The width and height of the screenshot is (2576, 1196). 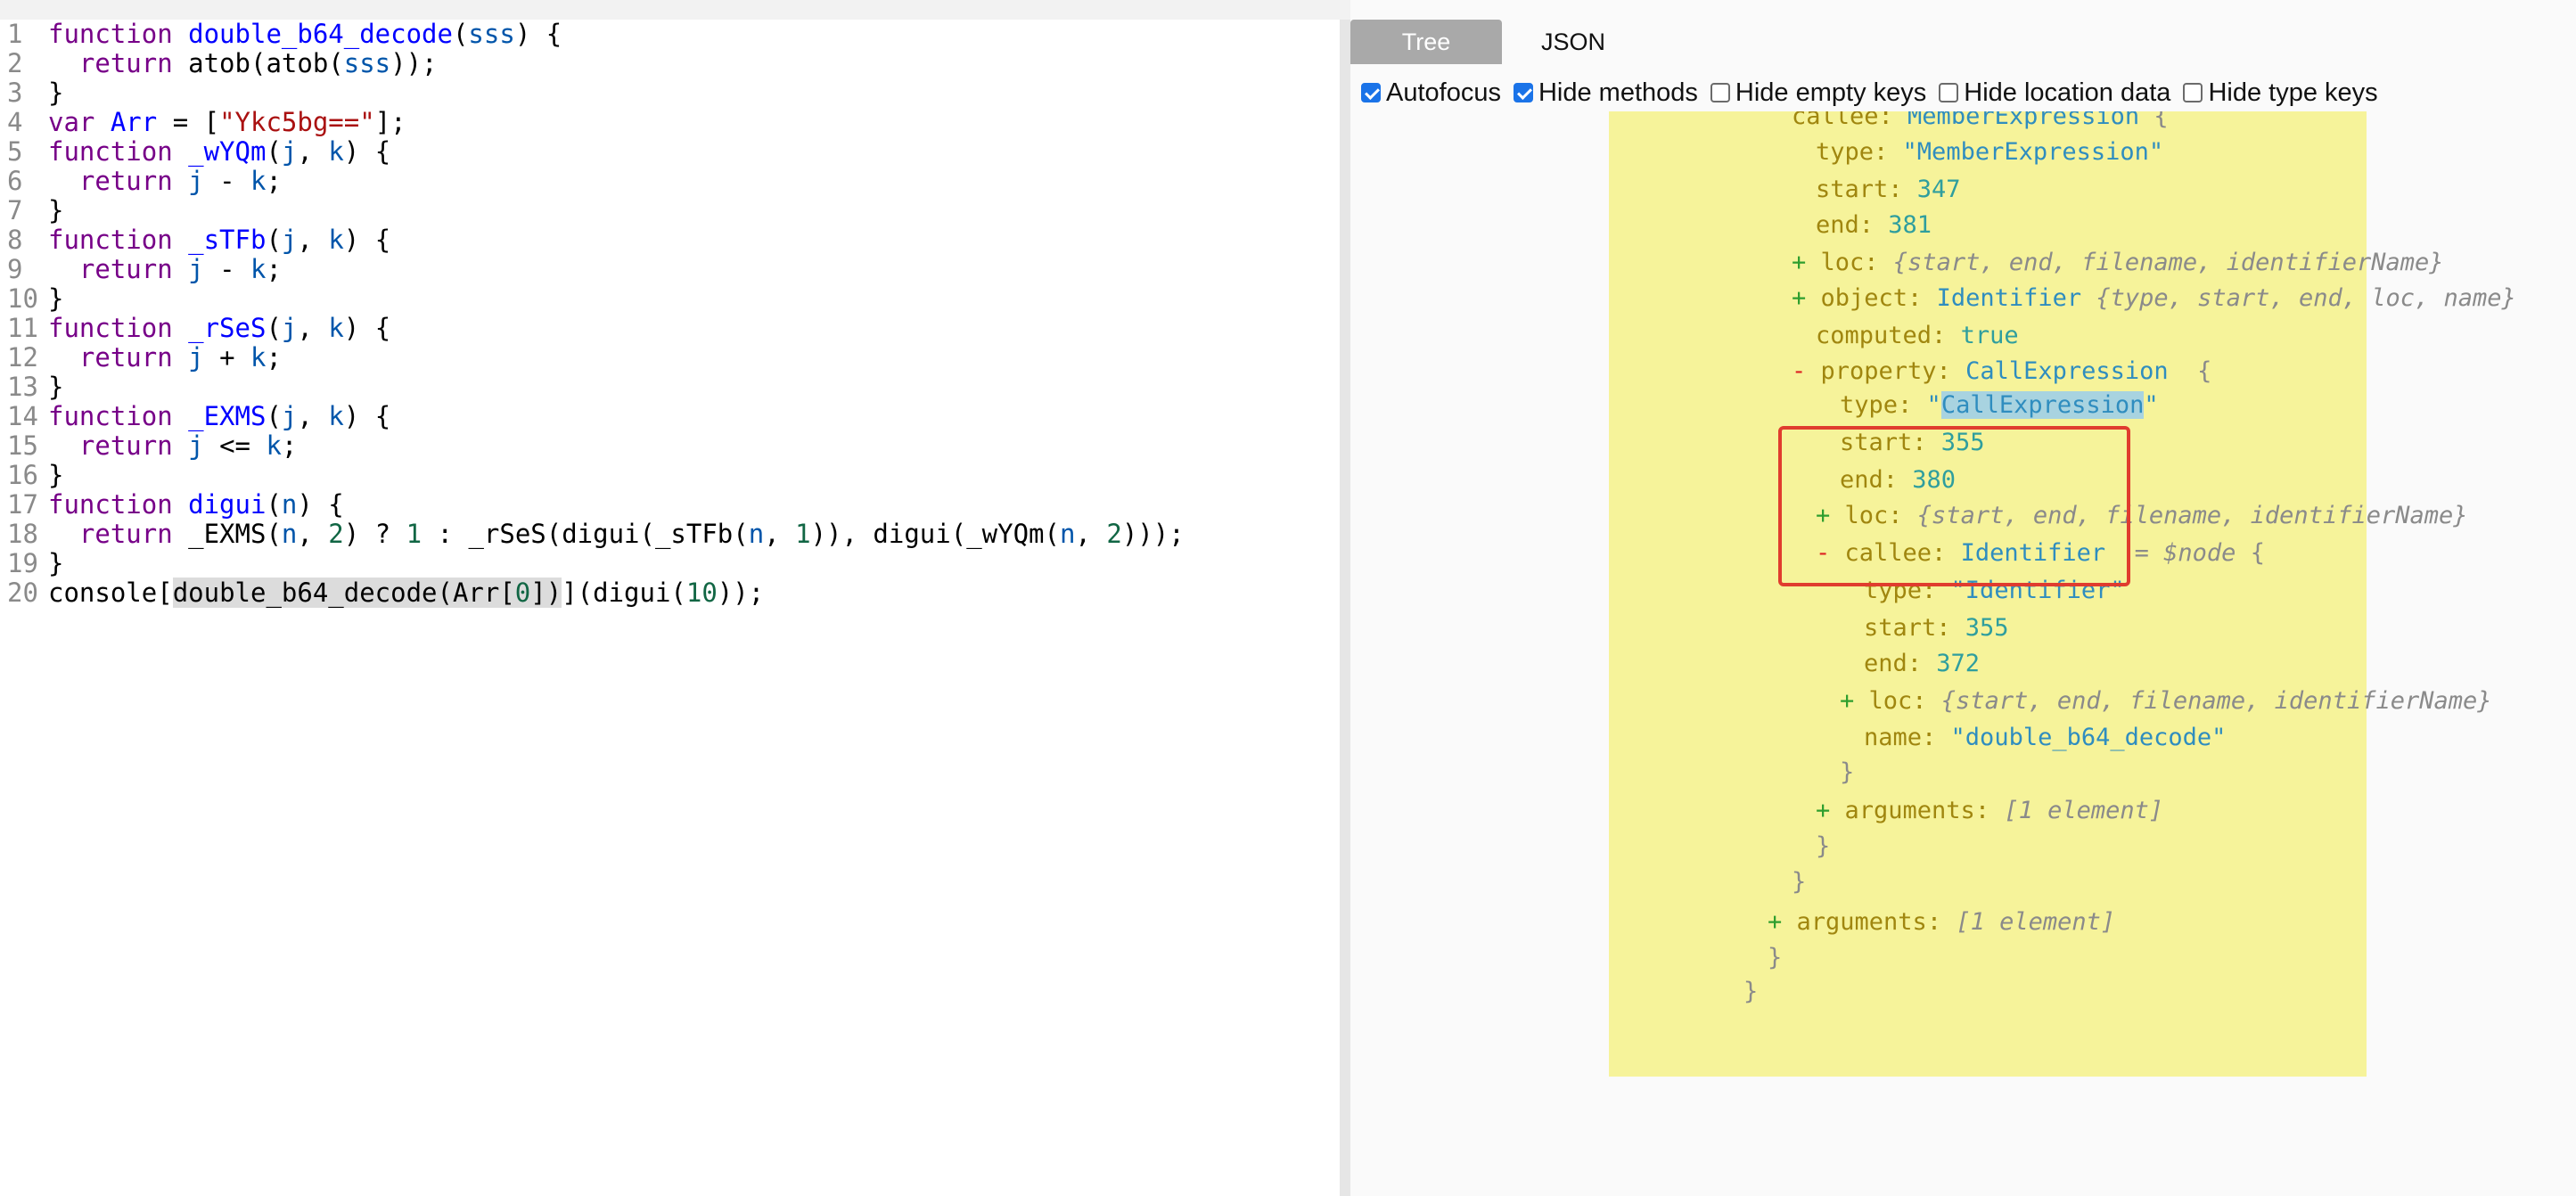 I want to click on tree-node-row: start: 355, so click(x=1937, y=628).